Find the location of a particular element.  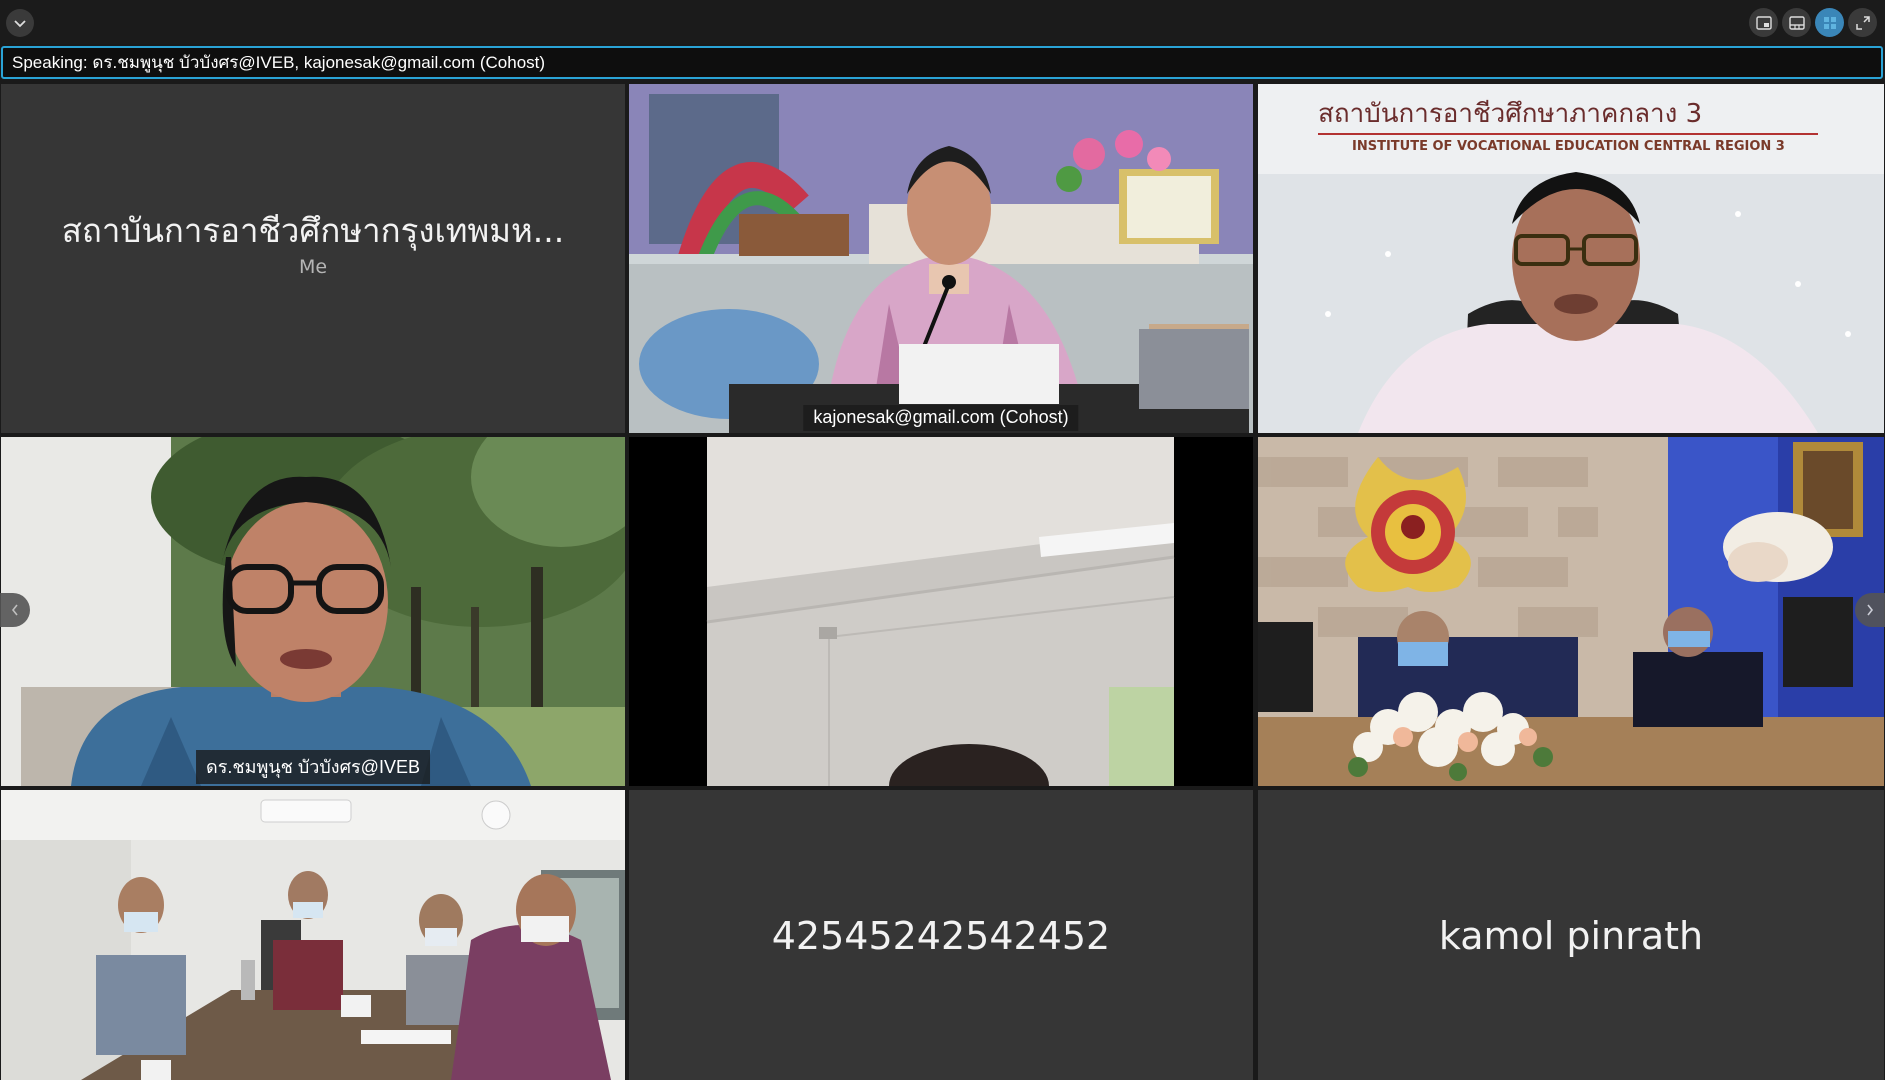

gallery-view-icon is located at coordinates (1829, 22).